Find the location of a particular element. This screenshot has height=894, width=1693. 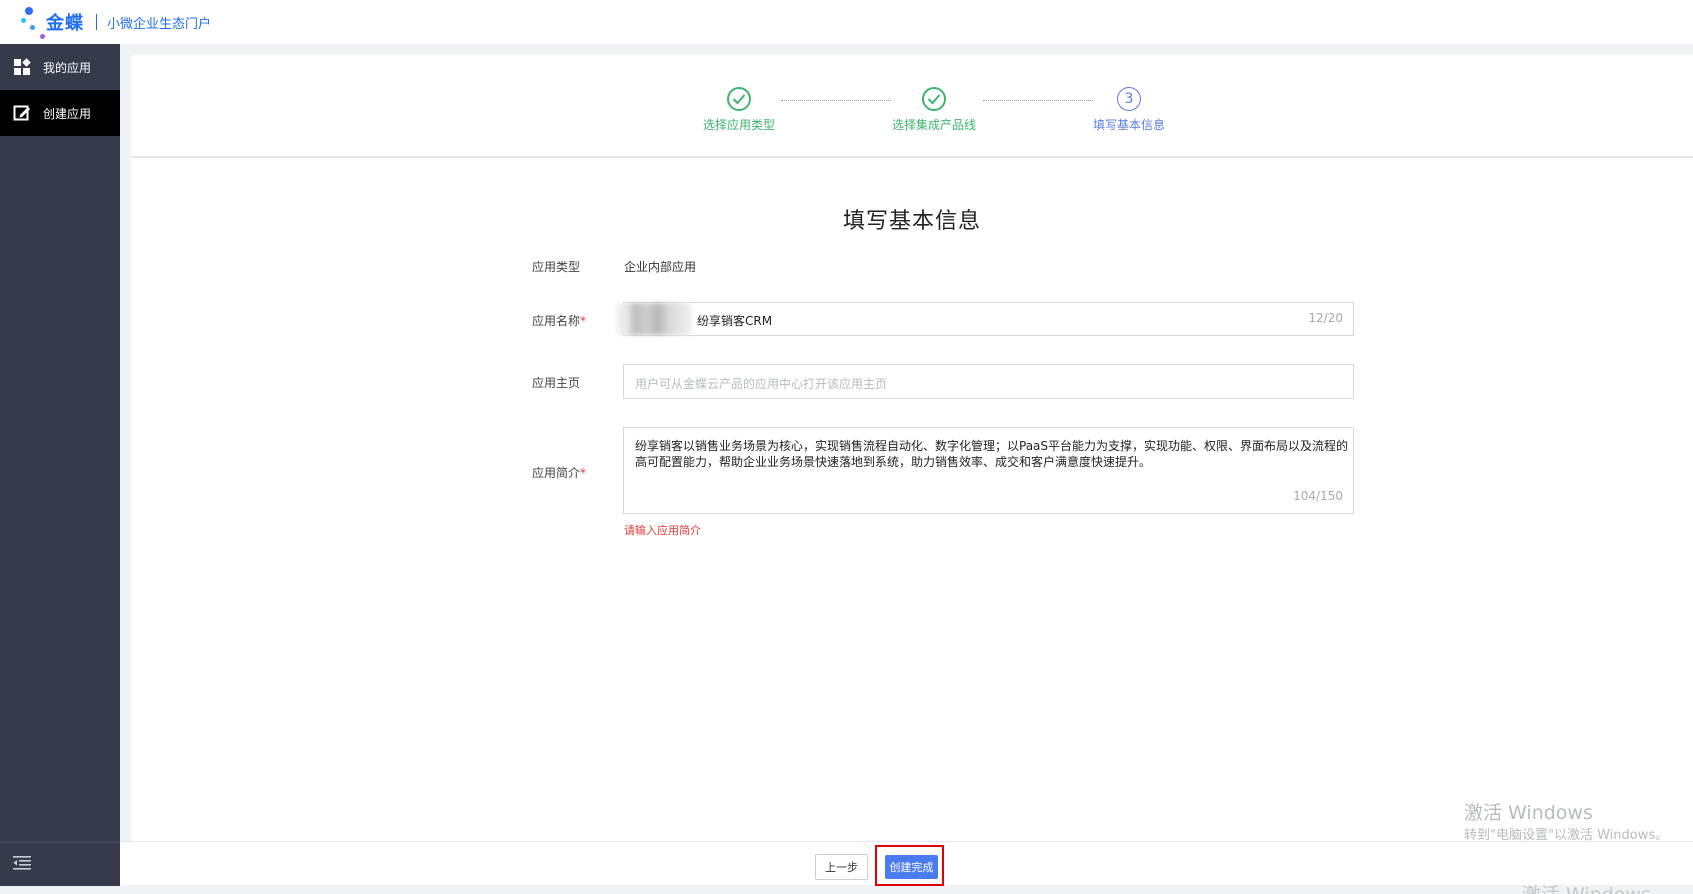

logo-divider is located at coordinates (96, 22).